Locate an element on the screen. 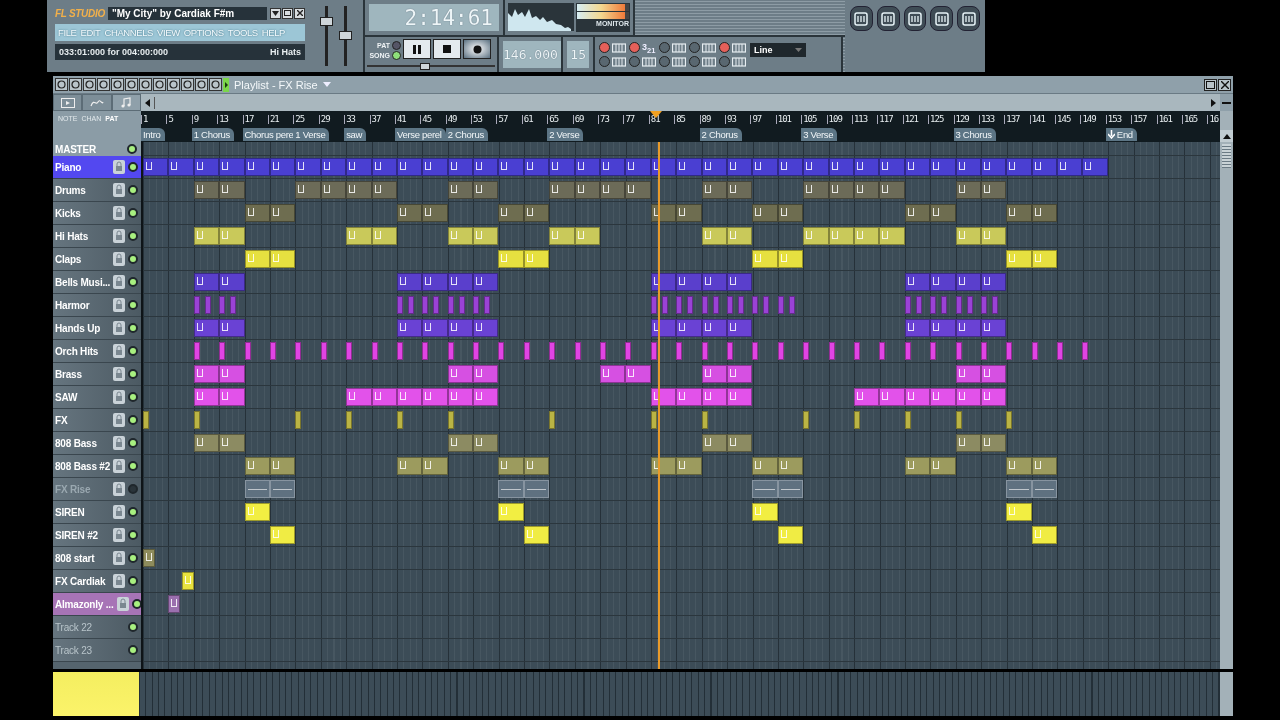 The image size is (1280, 720). hint-text: 033:01:000 for 004:00:000 is located at coordinates (114, 52).